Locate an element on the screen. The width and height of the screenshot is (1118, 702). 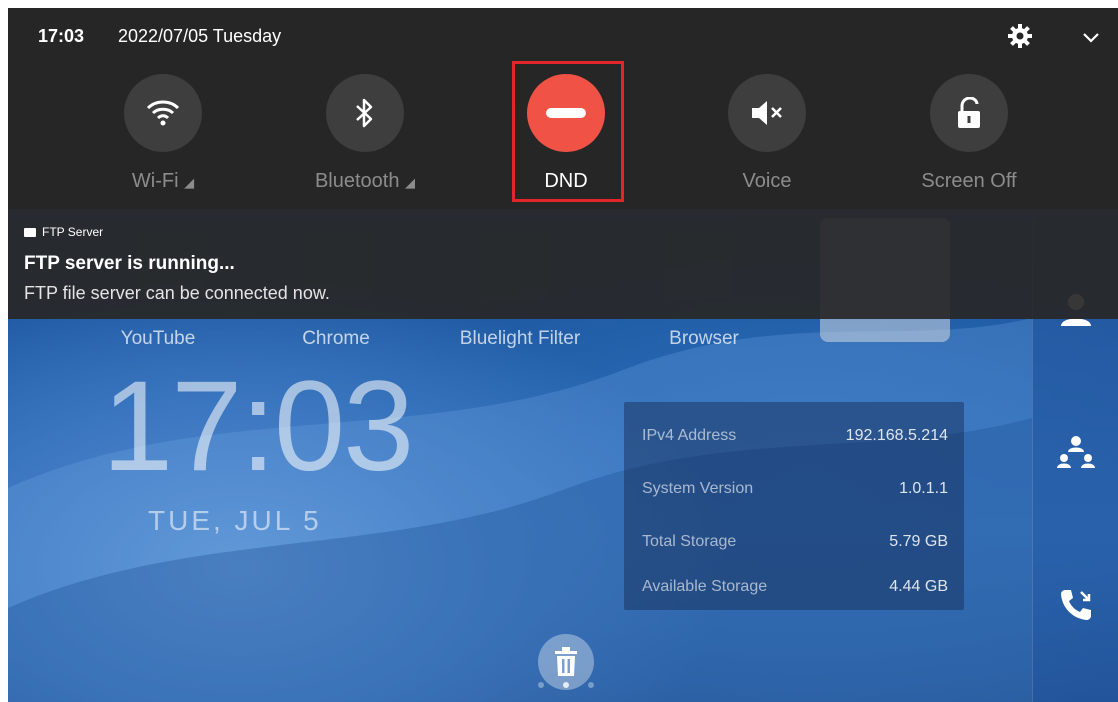
app-label-bluelight-filter: Bluelight Filter is located at coordinates (520, 339).